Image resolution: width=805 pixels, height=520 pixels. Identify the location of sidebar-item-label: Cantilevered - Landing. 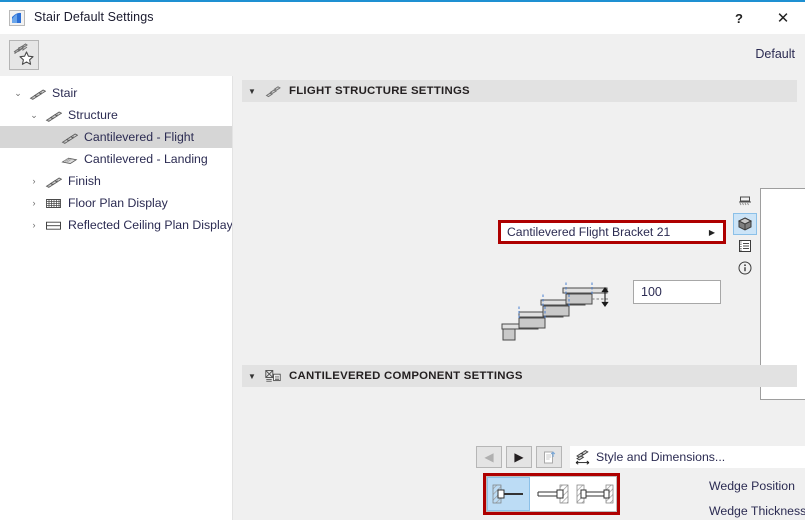
(146, 159).